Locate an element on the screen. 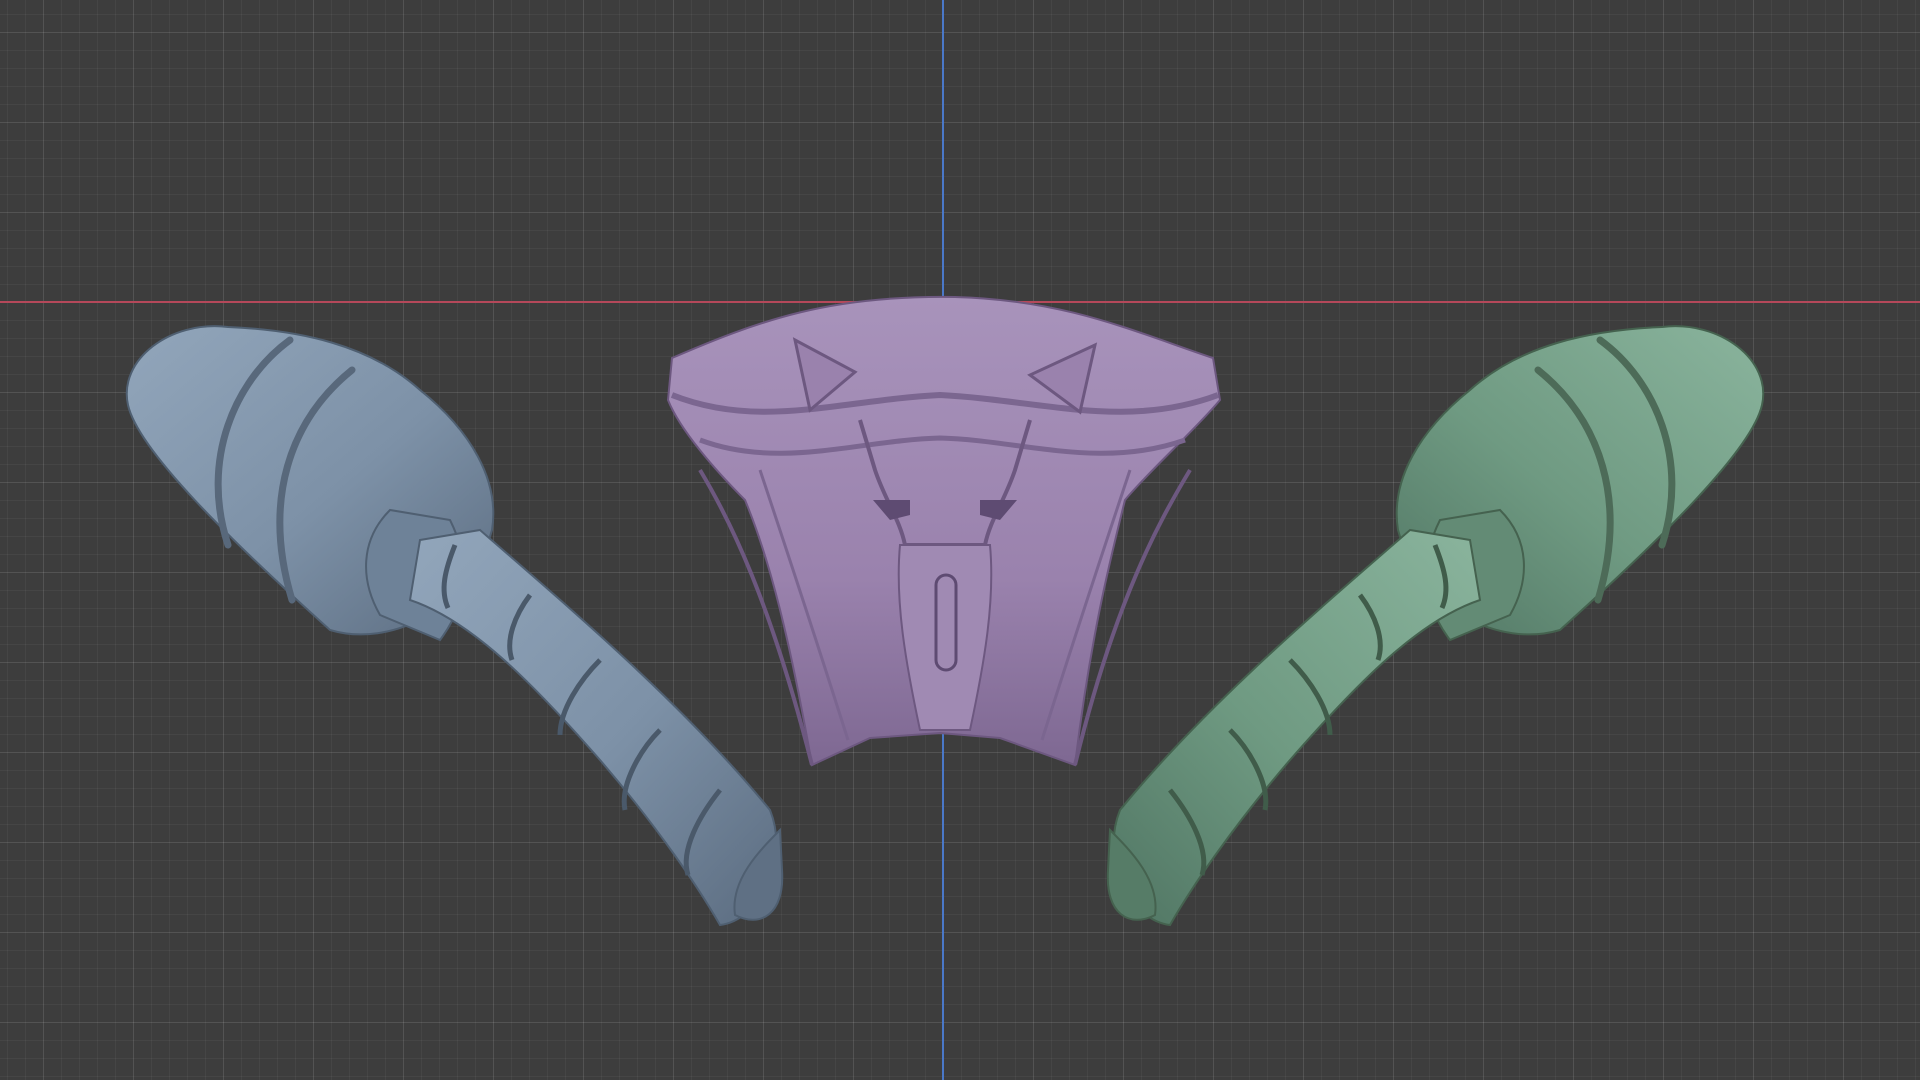 This screenshot has width=1920, height=1080. mask-shell is located at coordinates (944, 531).